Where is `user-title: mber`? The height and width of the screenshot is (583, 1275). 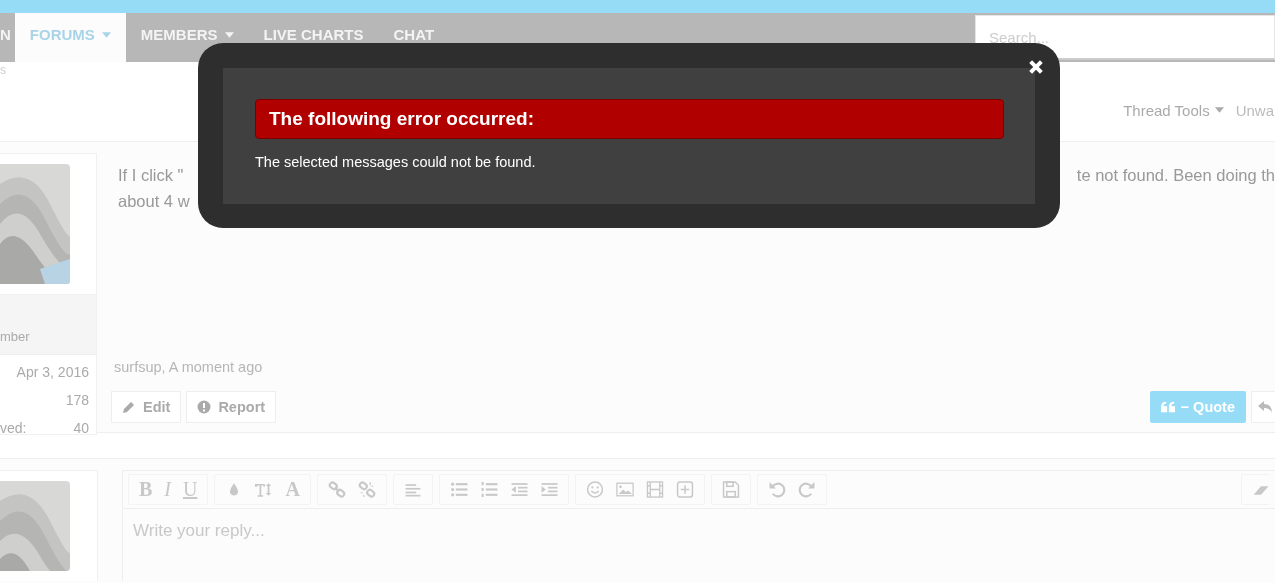 user-title: mber is located at coordinates (15, 336).